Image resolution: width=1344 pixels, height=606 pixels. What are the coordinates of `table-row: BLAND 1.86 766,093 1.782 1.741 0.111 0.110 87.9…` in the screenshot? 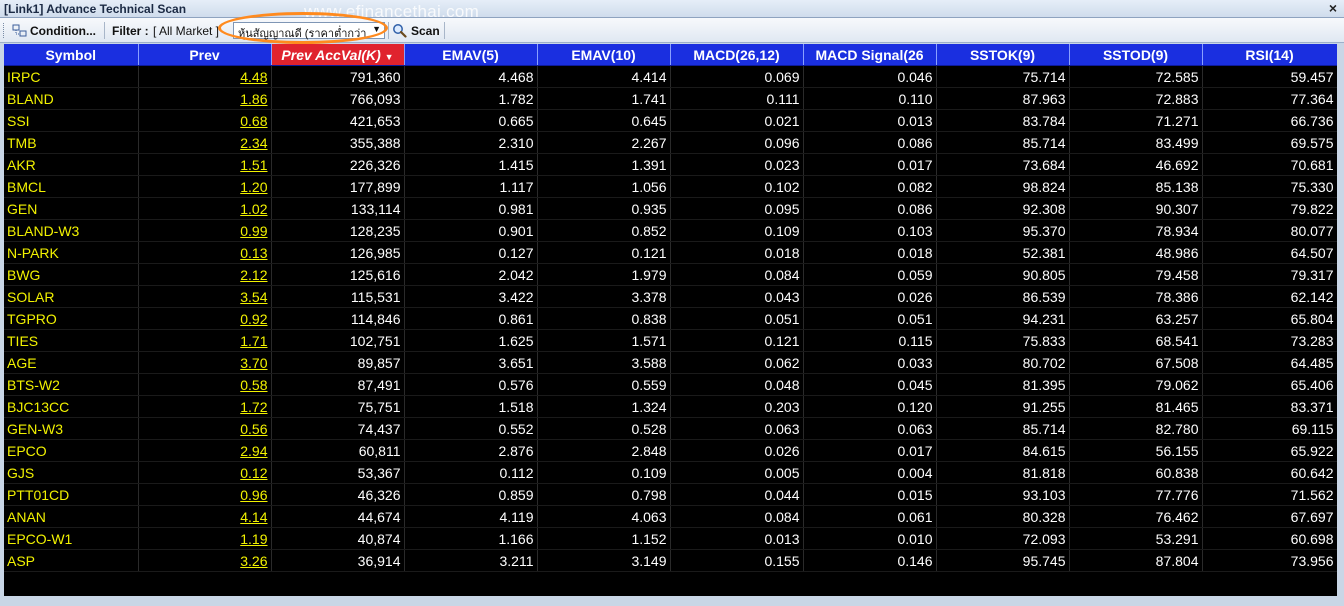 It's located at (670, 98).